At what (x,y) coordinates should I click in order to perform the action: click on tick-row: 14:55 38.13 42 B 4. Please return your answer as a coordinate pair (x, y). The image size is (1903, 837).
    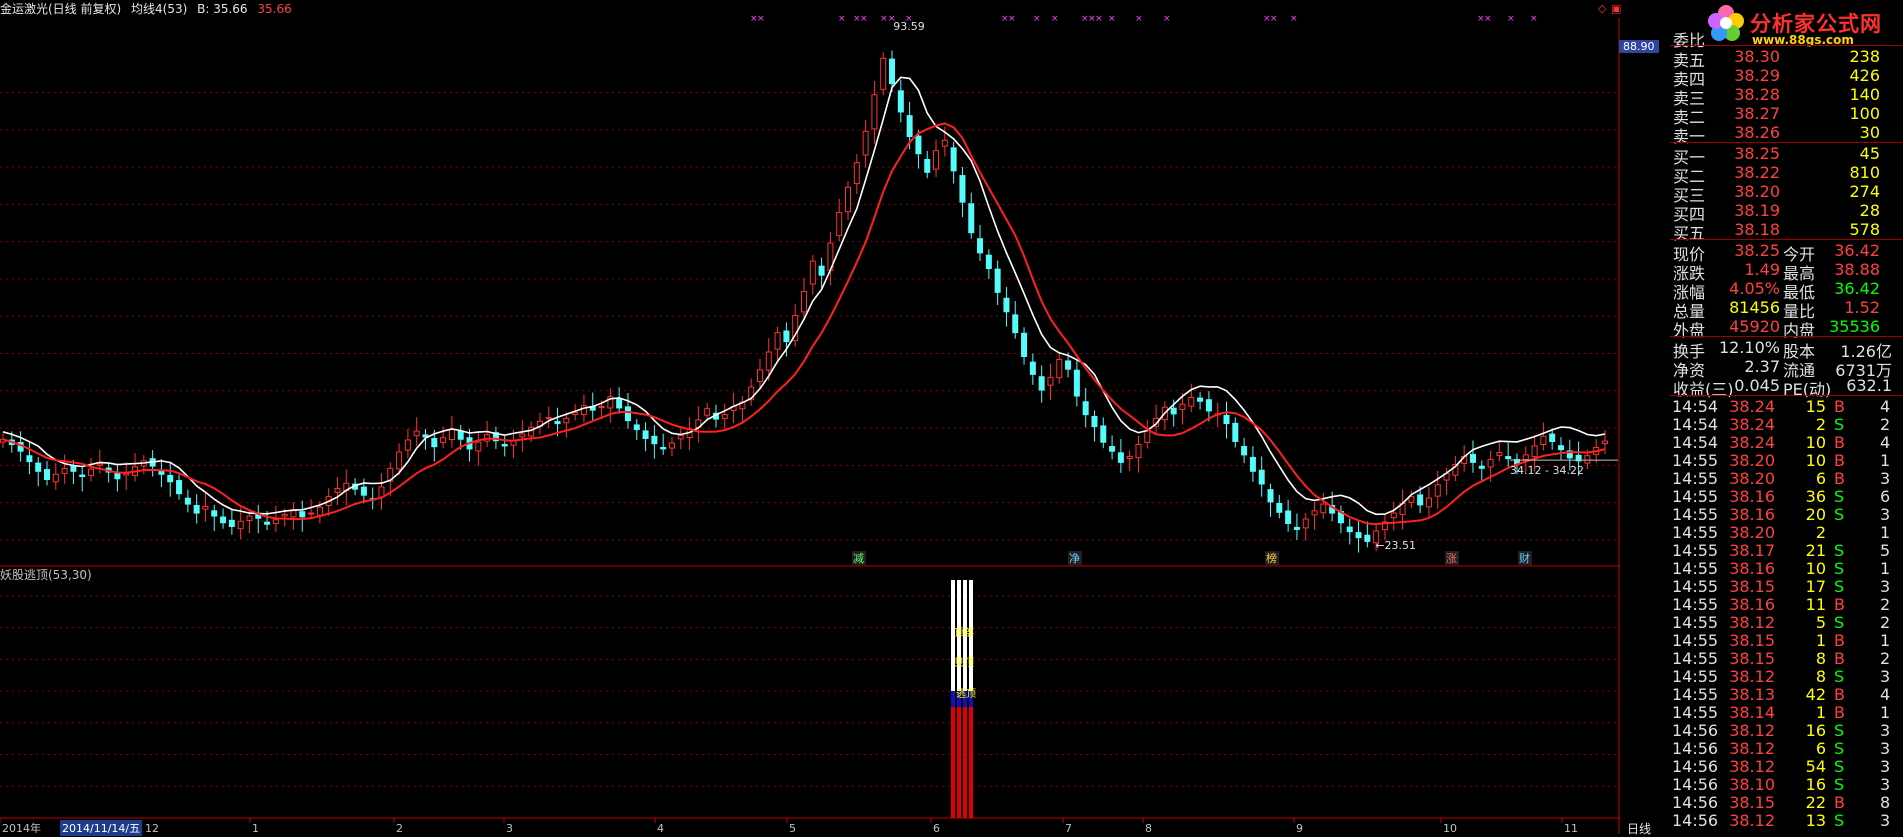
    Looking at the image, I should click on (1781, 694).